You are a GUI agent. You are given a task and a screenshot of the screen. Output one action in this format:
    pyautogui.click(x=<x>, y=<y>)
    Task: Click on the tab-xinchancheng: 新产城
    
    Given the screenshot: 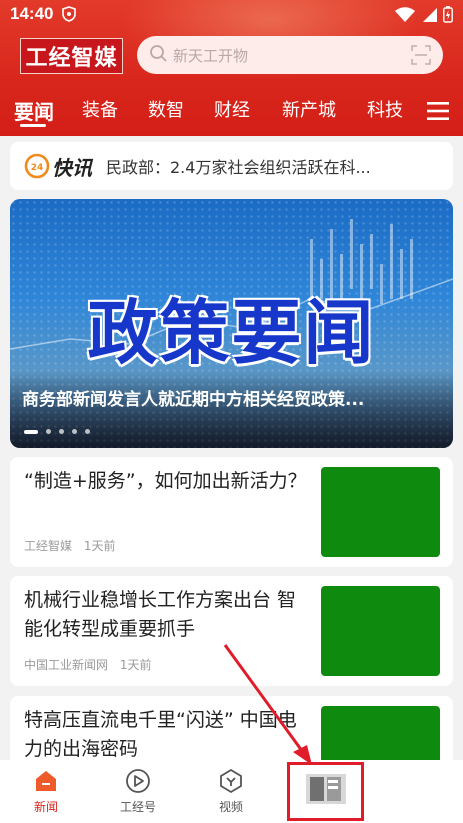 What is the action you would take?
    pyautogui.click(x=309, y=109)
    